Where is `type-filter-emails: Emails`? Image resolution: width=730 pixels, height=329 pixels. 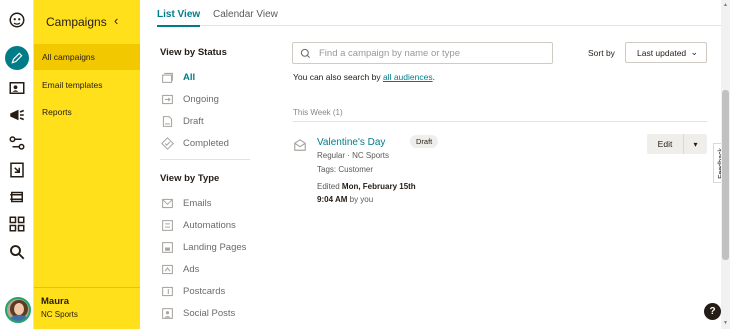 type-filter-emails: Emails is located at coordinates (186, 203).